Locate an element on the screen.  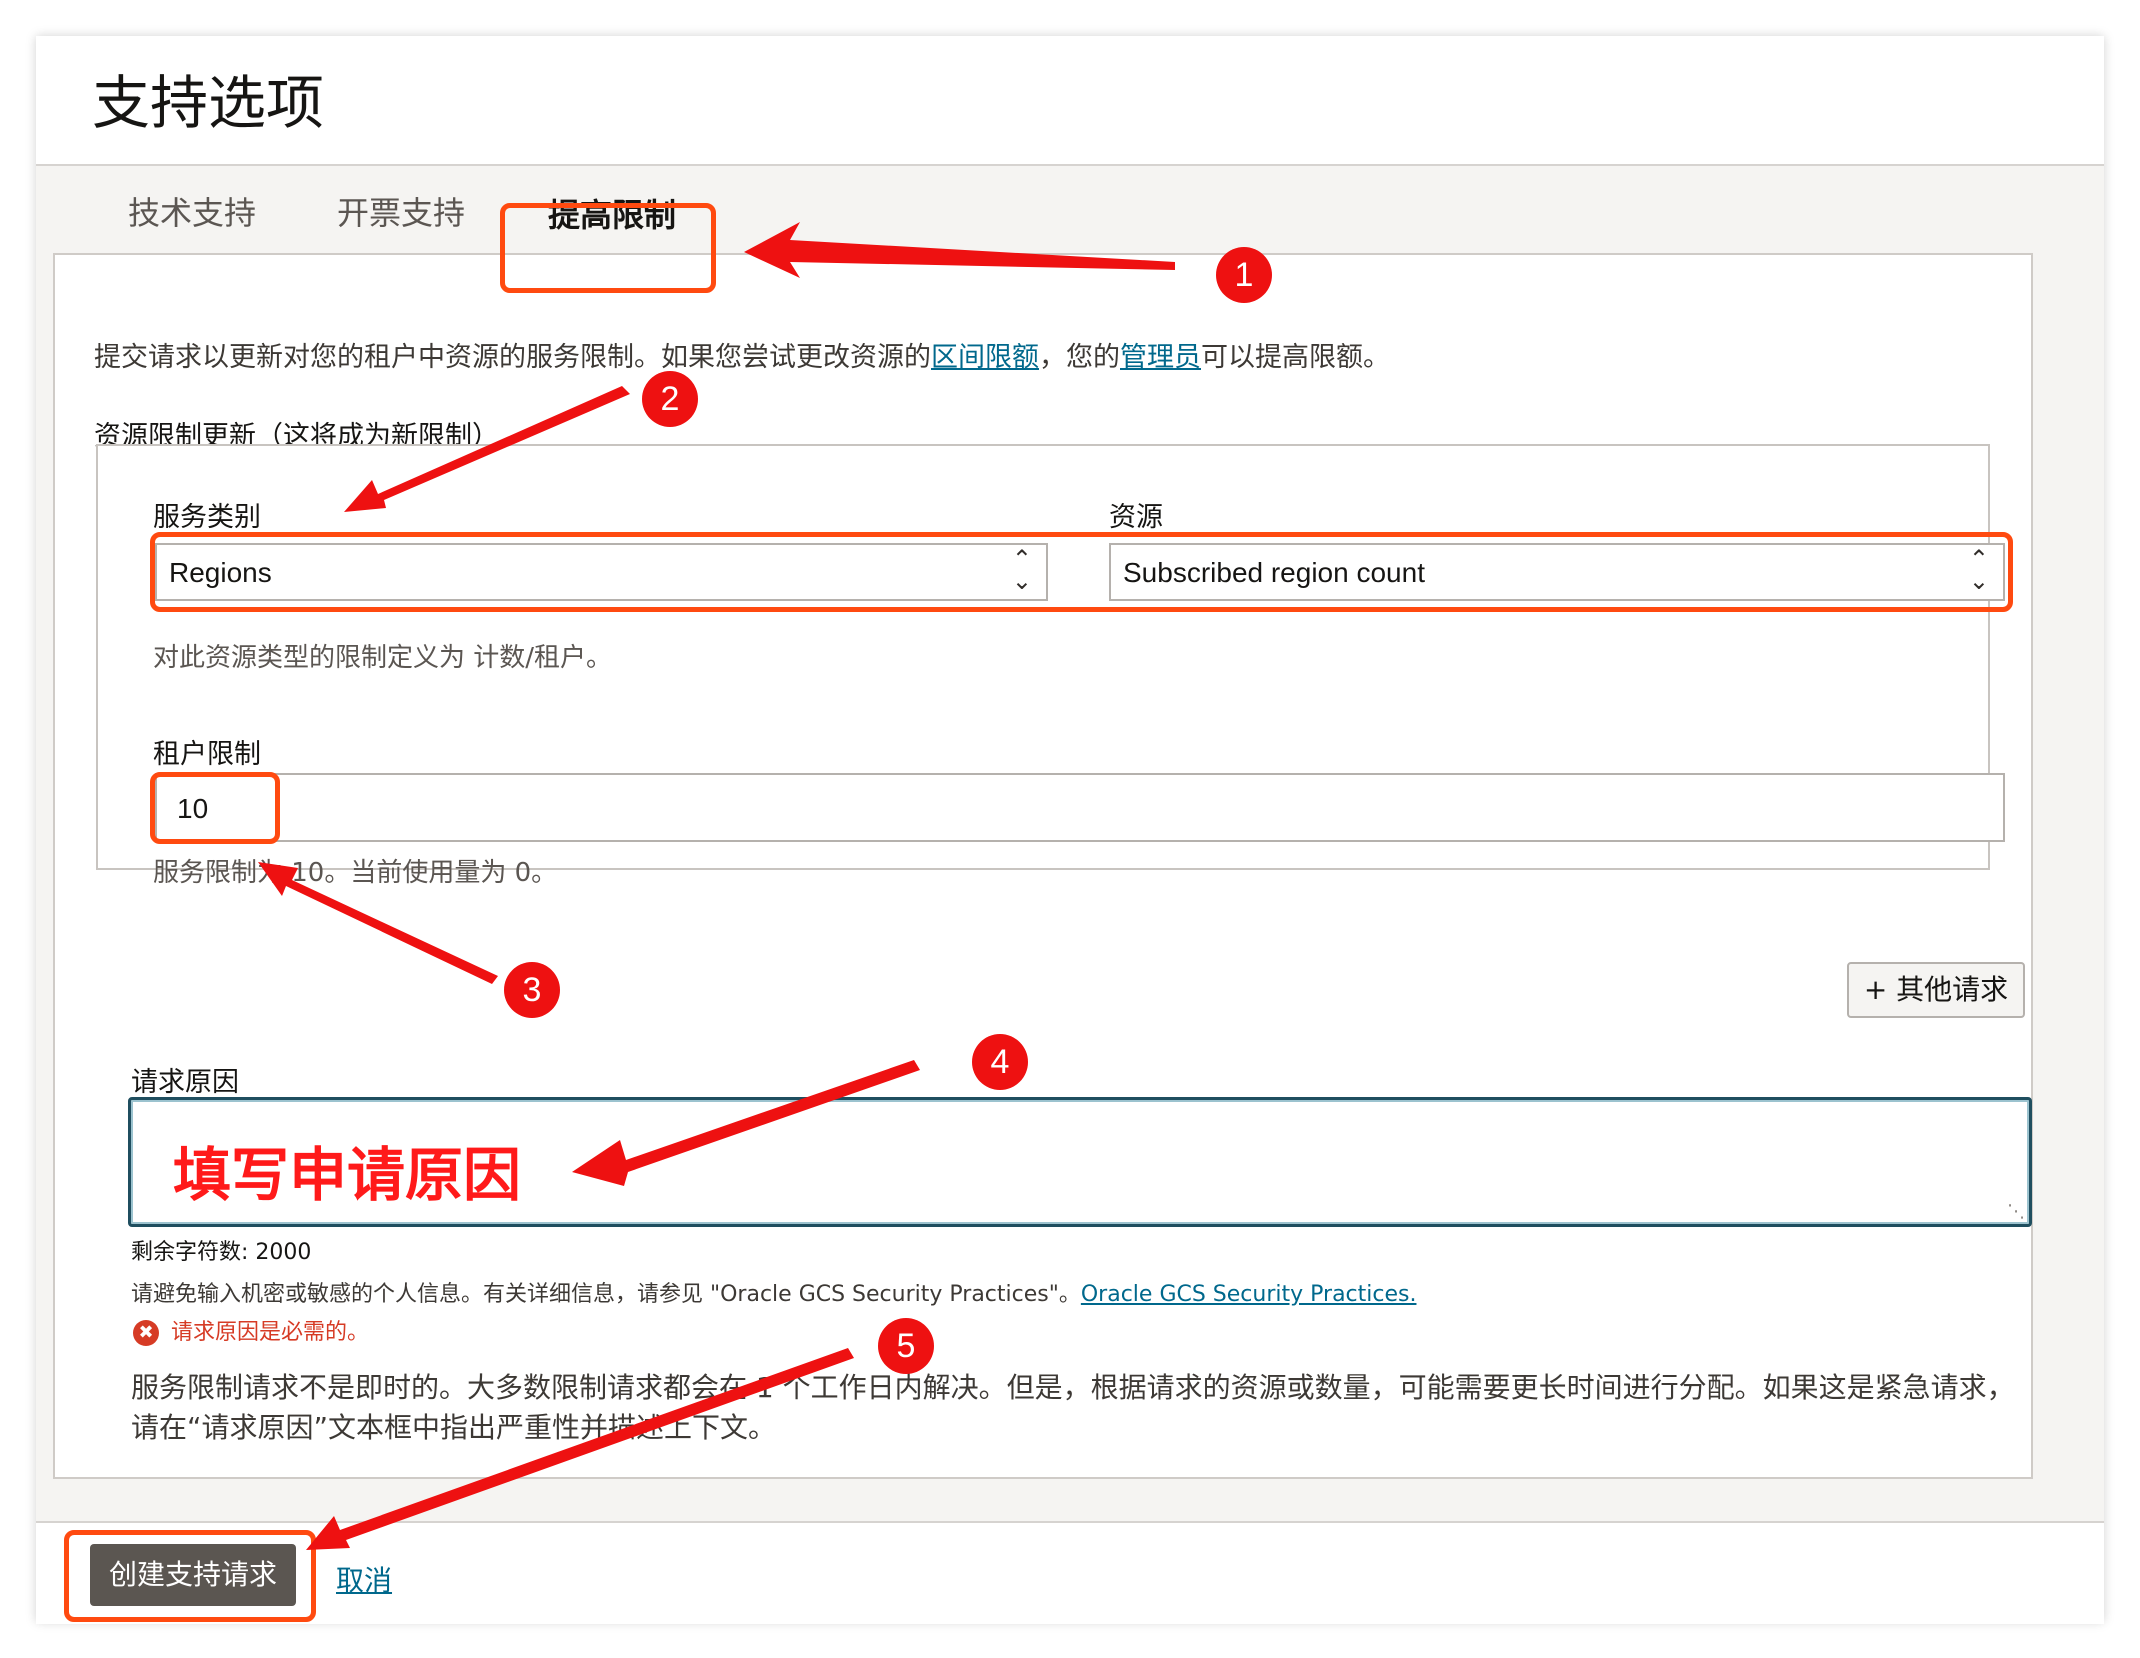
step-badge-1: 1 is located at coordinates (1244, 275).